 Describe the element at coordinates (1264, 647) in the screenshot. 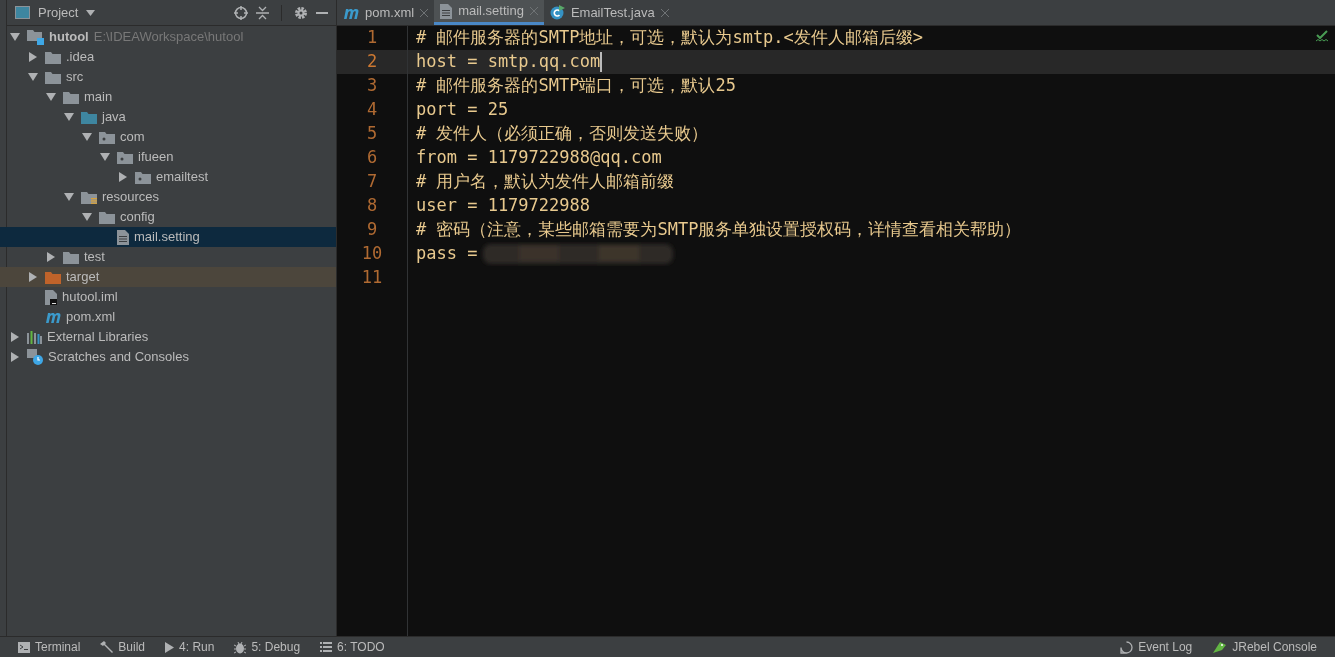

I see `tool-window-button: JRebel Console` at that location.